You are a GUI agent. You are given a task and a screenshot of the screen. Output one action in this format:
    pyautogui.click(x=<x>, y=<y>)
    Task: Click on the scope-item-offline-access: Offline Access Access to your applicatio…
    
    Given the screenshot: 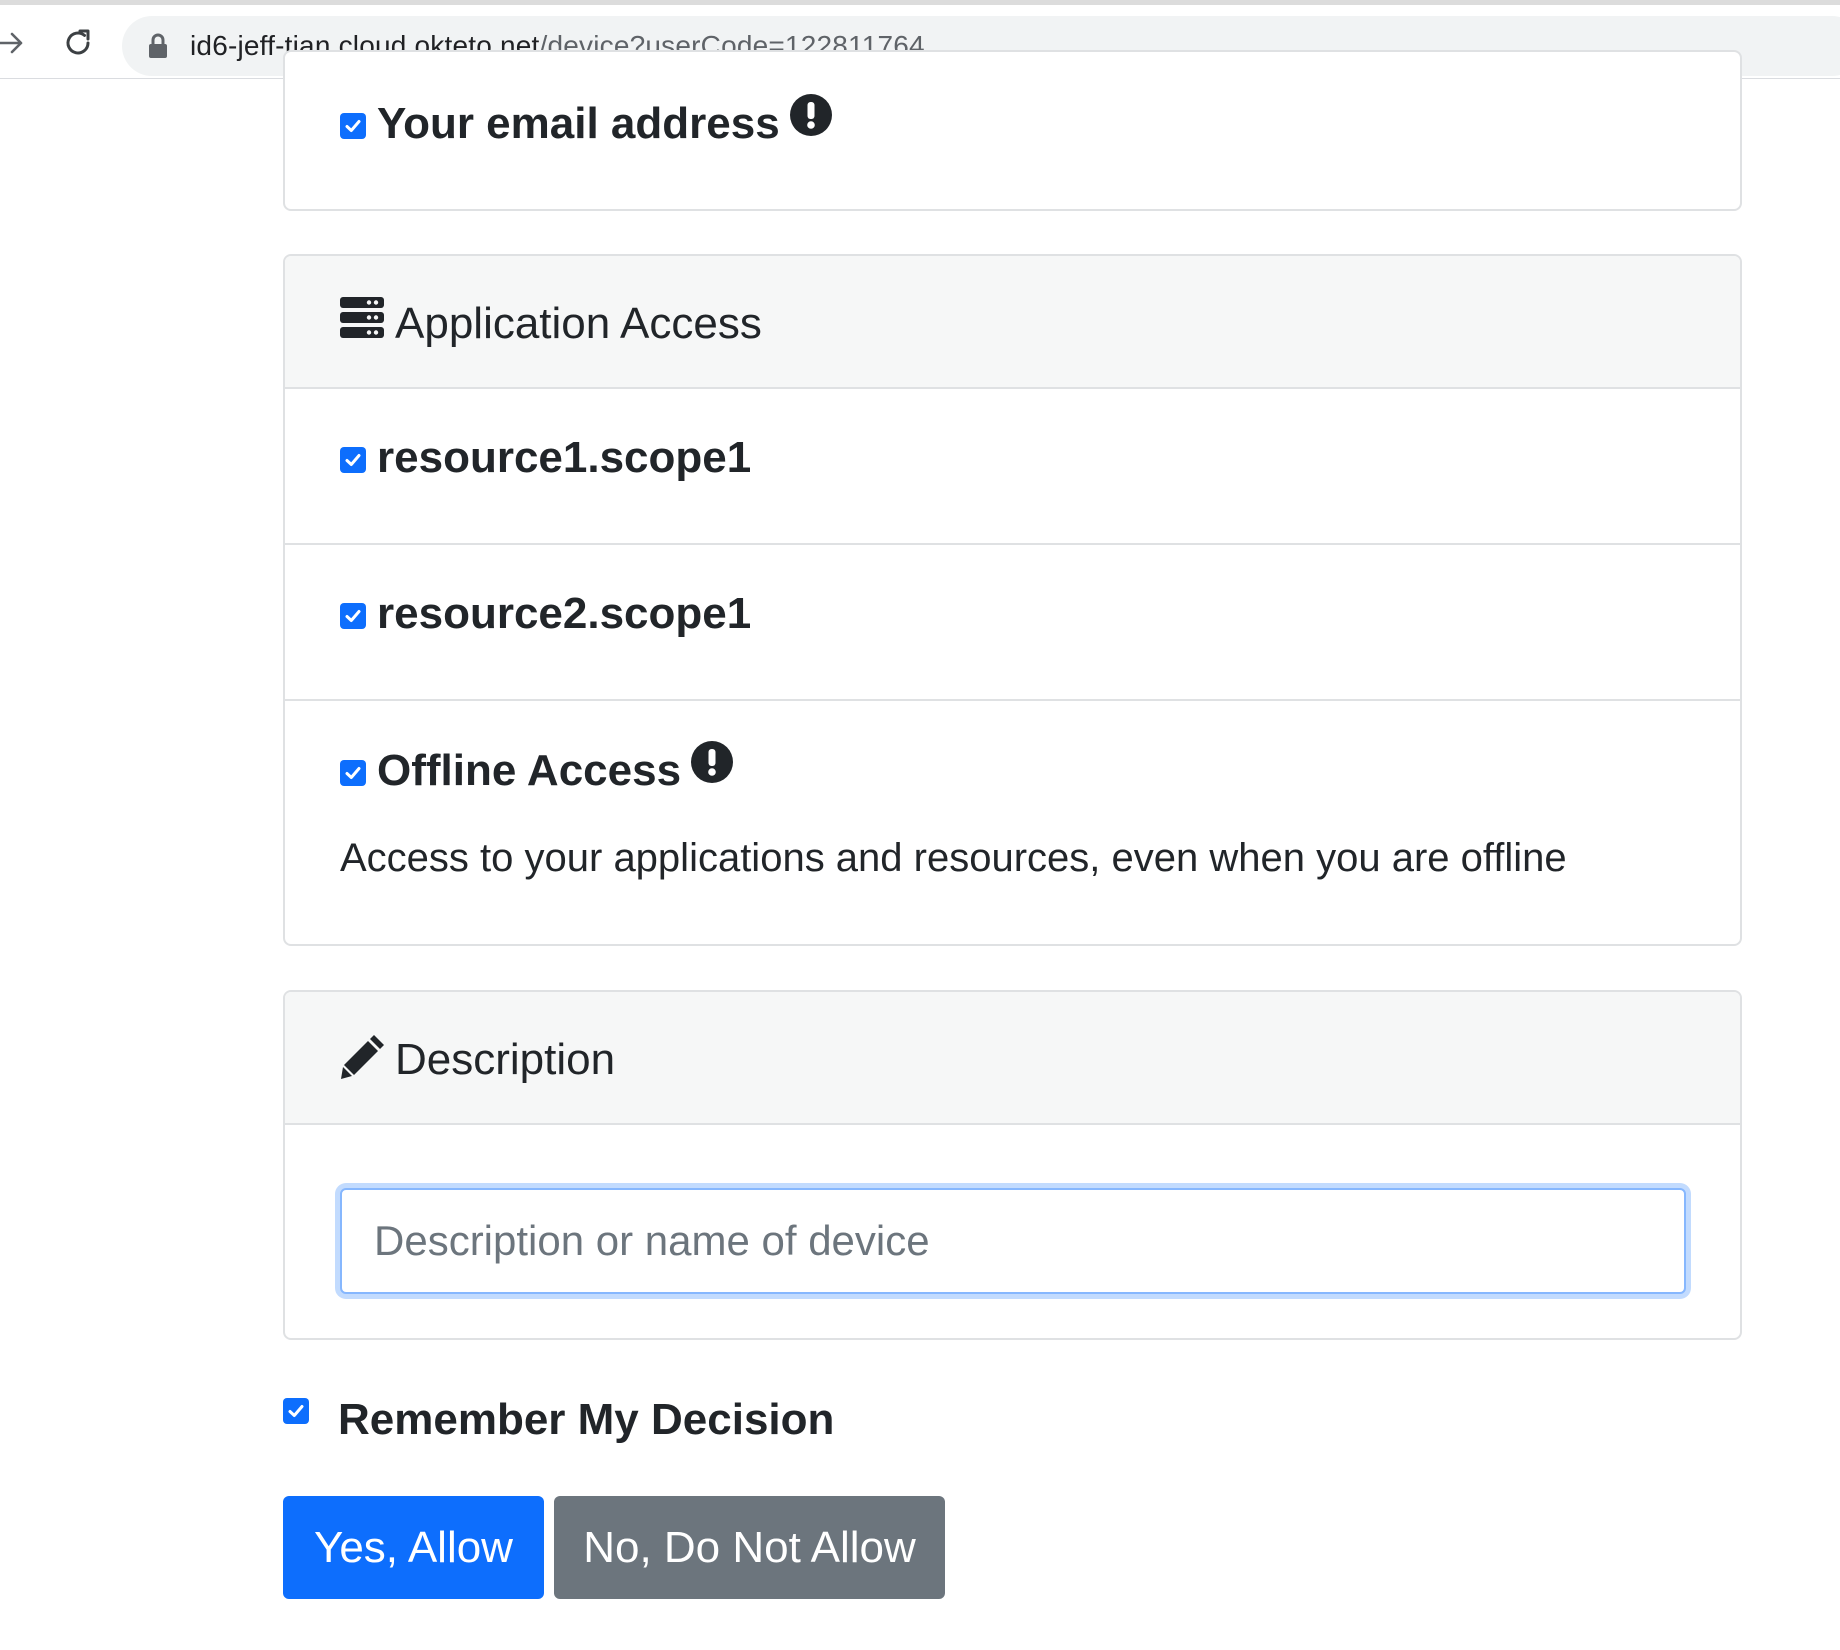 What is the action you would take?
    pyautogui.click(x=1012, y=822)
    